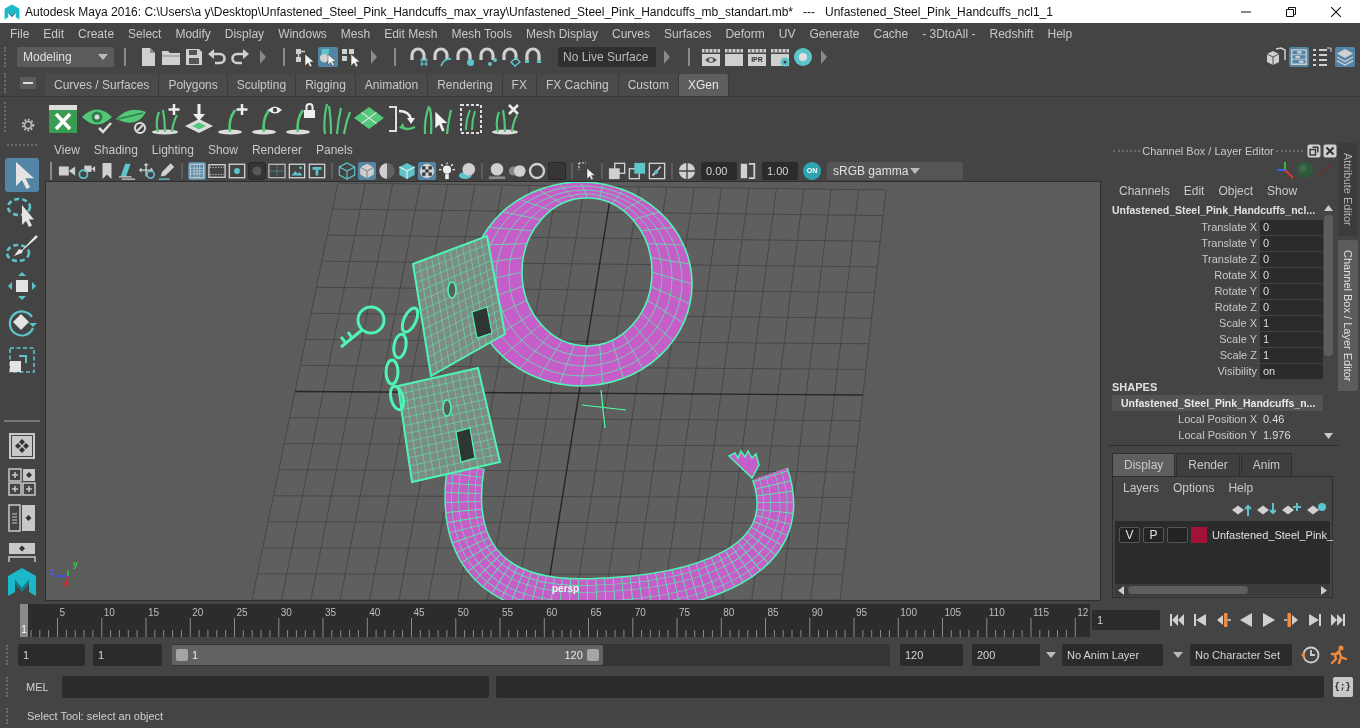 The width and height of the screenshot is (1360, 728). Describe the element at coordinates (1291, 323) in the screenshot. I see `channel-value-field: 1` at that location.